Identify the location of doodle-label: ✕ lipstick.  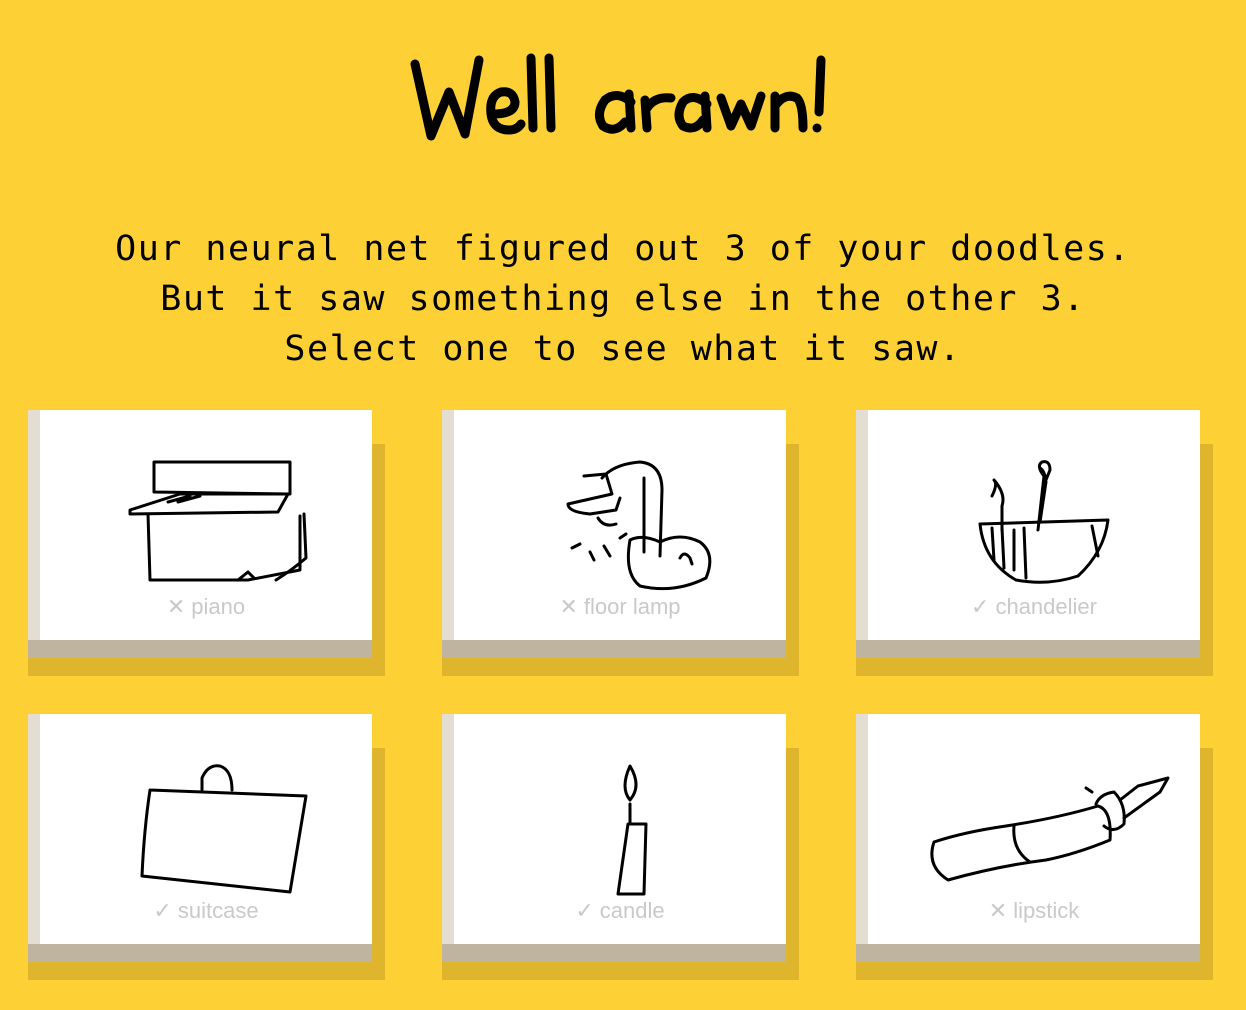
(1034, 911).